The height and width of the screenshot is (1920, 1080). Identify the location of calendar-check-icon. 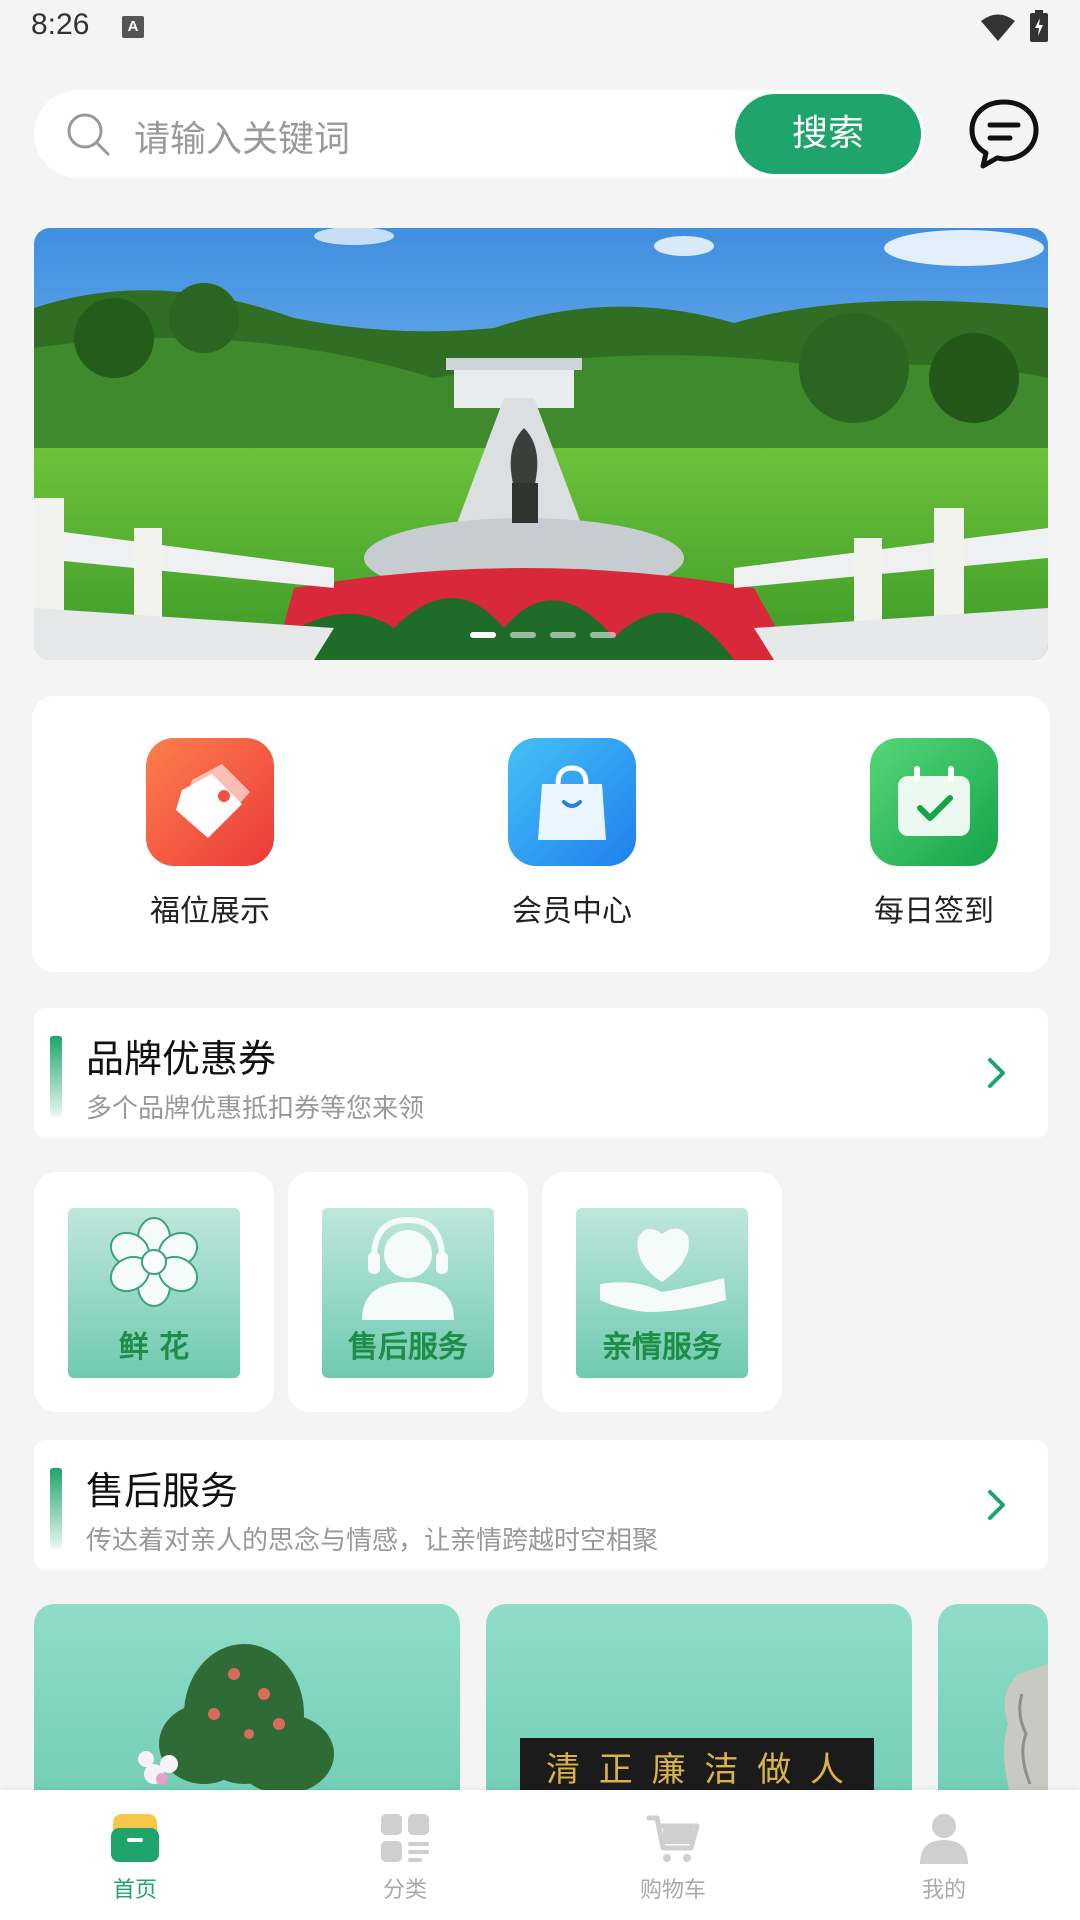
(934, 802).